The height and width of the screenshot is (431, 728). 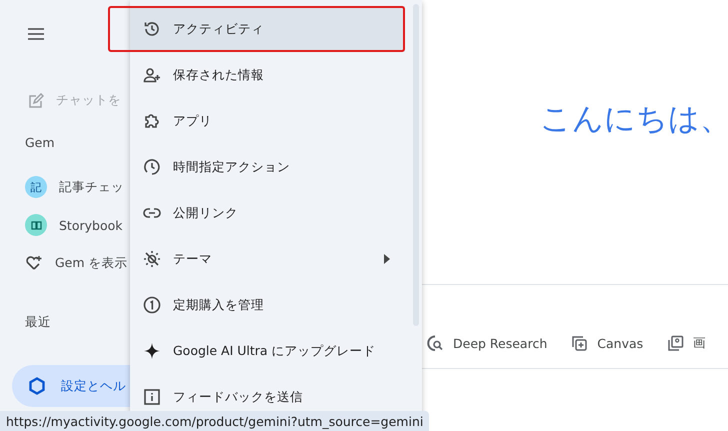 I want to click on show-gems-link: Gem を表示, so click(x=91, y=263).